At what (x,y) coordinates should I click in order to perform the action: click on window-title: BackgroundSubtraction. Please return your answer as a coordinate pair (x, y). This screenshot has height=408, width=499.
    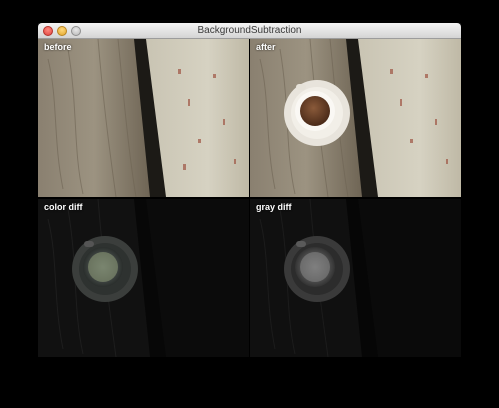
    Looking at the image, I should click on (249, 30).